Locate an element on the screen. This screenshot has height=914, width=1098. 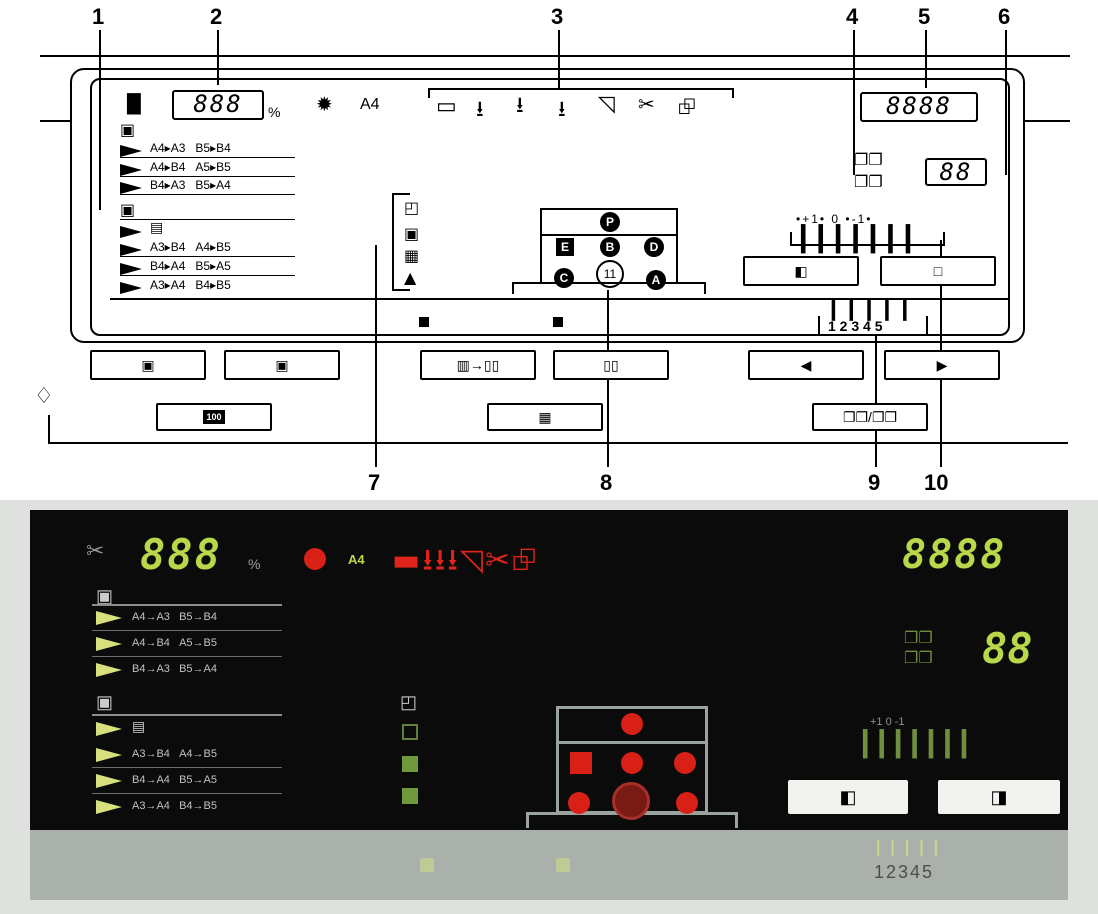
photo-zoom-display: 888 is located at coordinates (181, 554).